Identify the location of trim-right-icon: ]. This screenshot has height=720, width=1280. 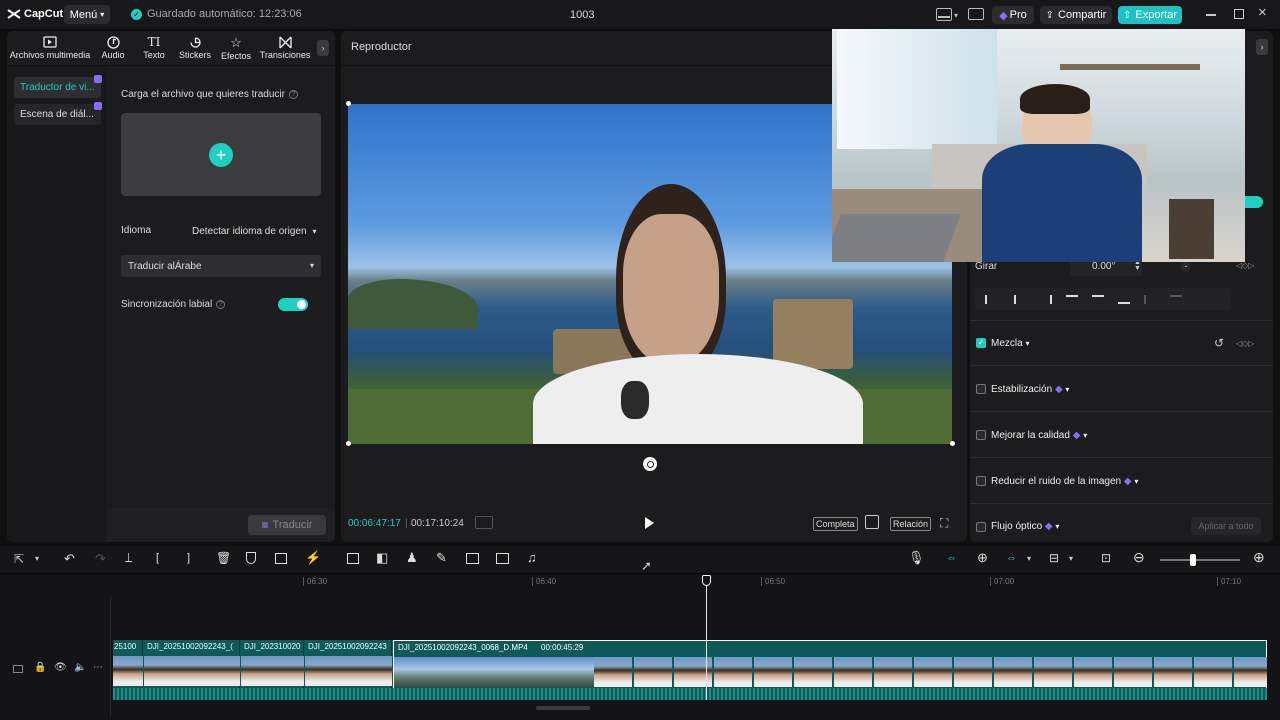
(188, 558).